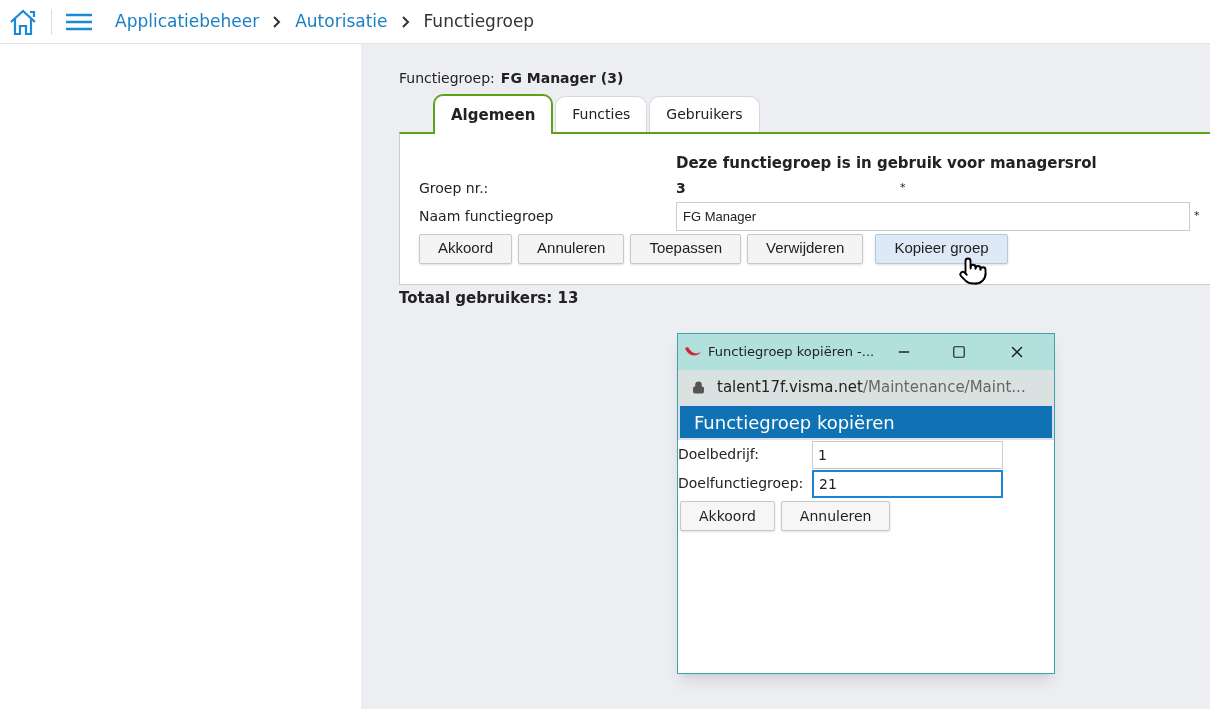 This screenshot has height=709, width=1210. I want to click on total-users: Totaal gebruikers: 13, so click(489, 297).